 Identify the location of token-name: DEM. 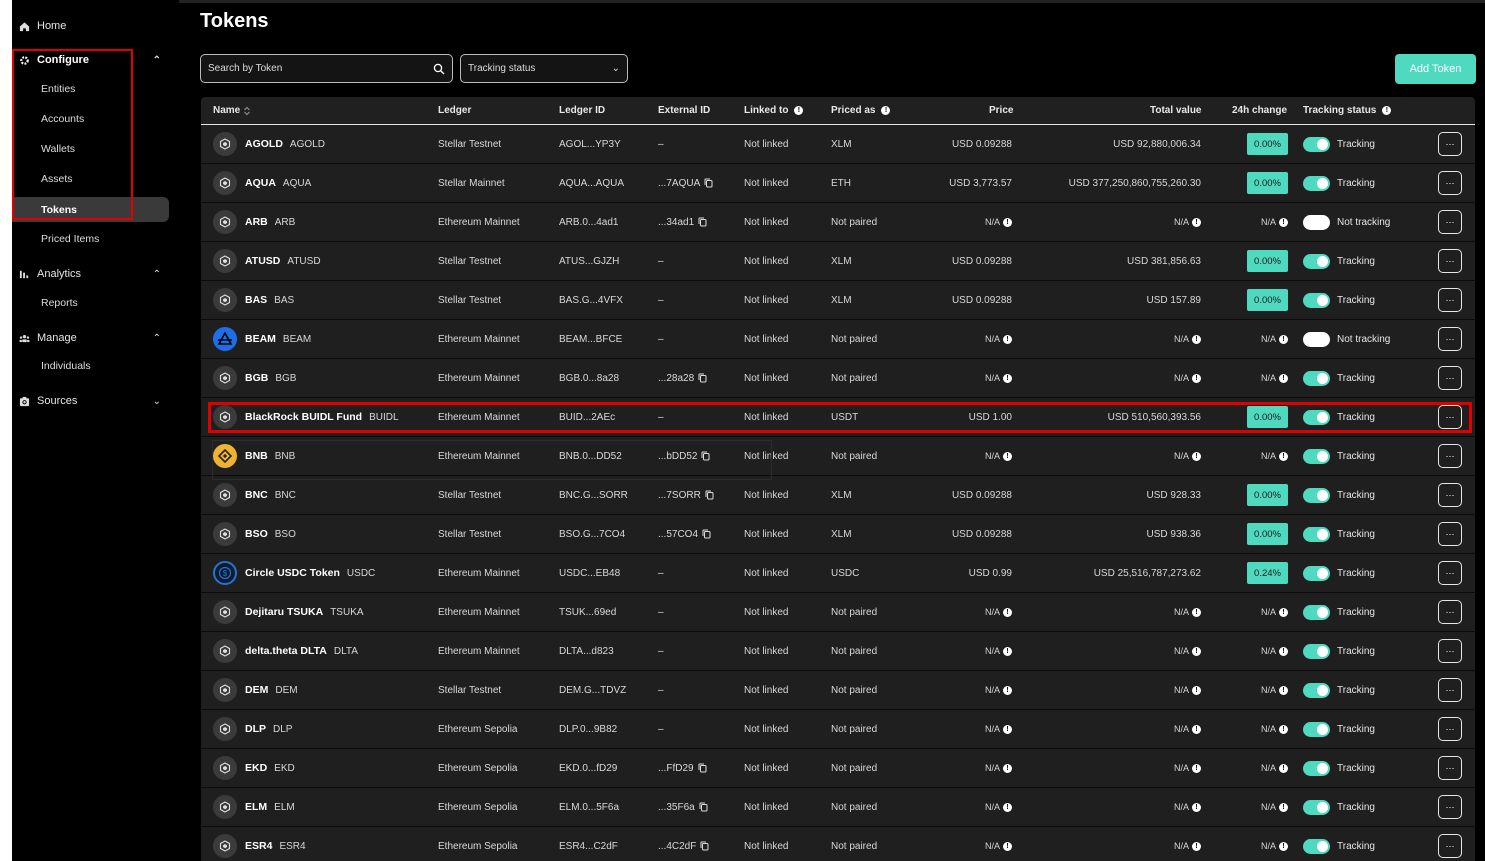
(256, 690).